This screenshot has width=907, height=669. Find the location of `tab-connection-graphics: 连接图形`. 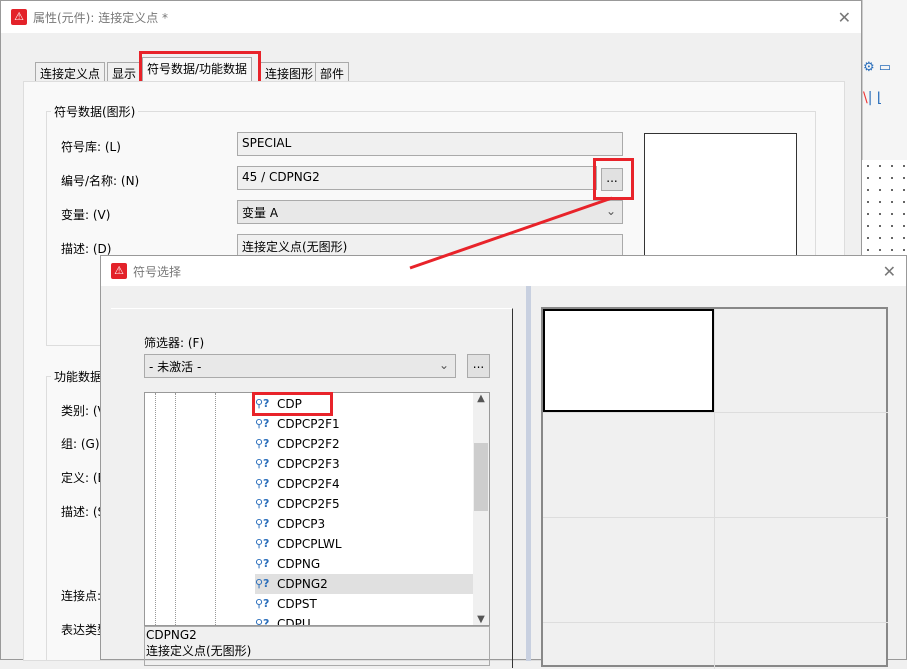

tab-connection-graphics: 连接图形 is located at coordinates (289, 72).